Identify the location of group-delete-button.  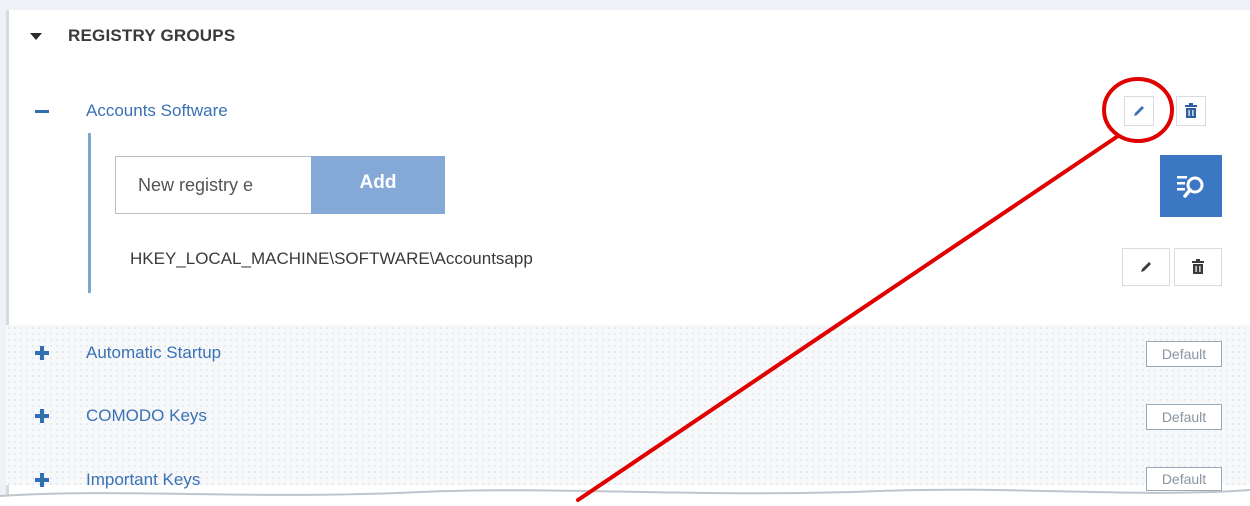
(1191, 111).